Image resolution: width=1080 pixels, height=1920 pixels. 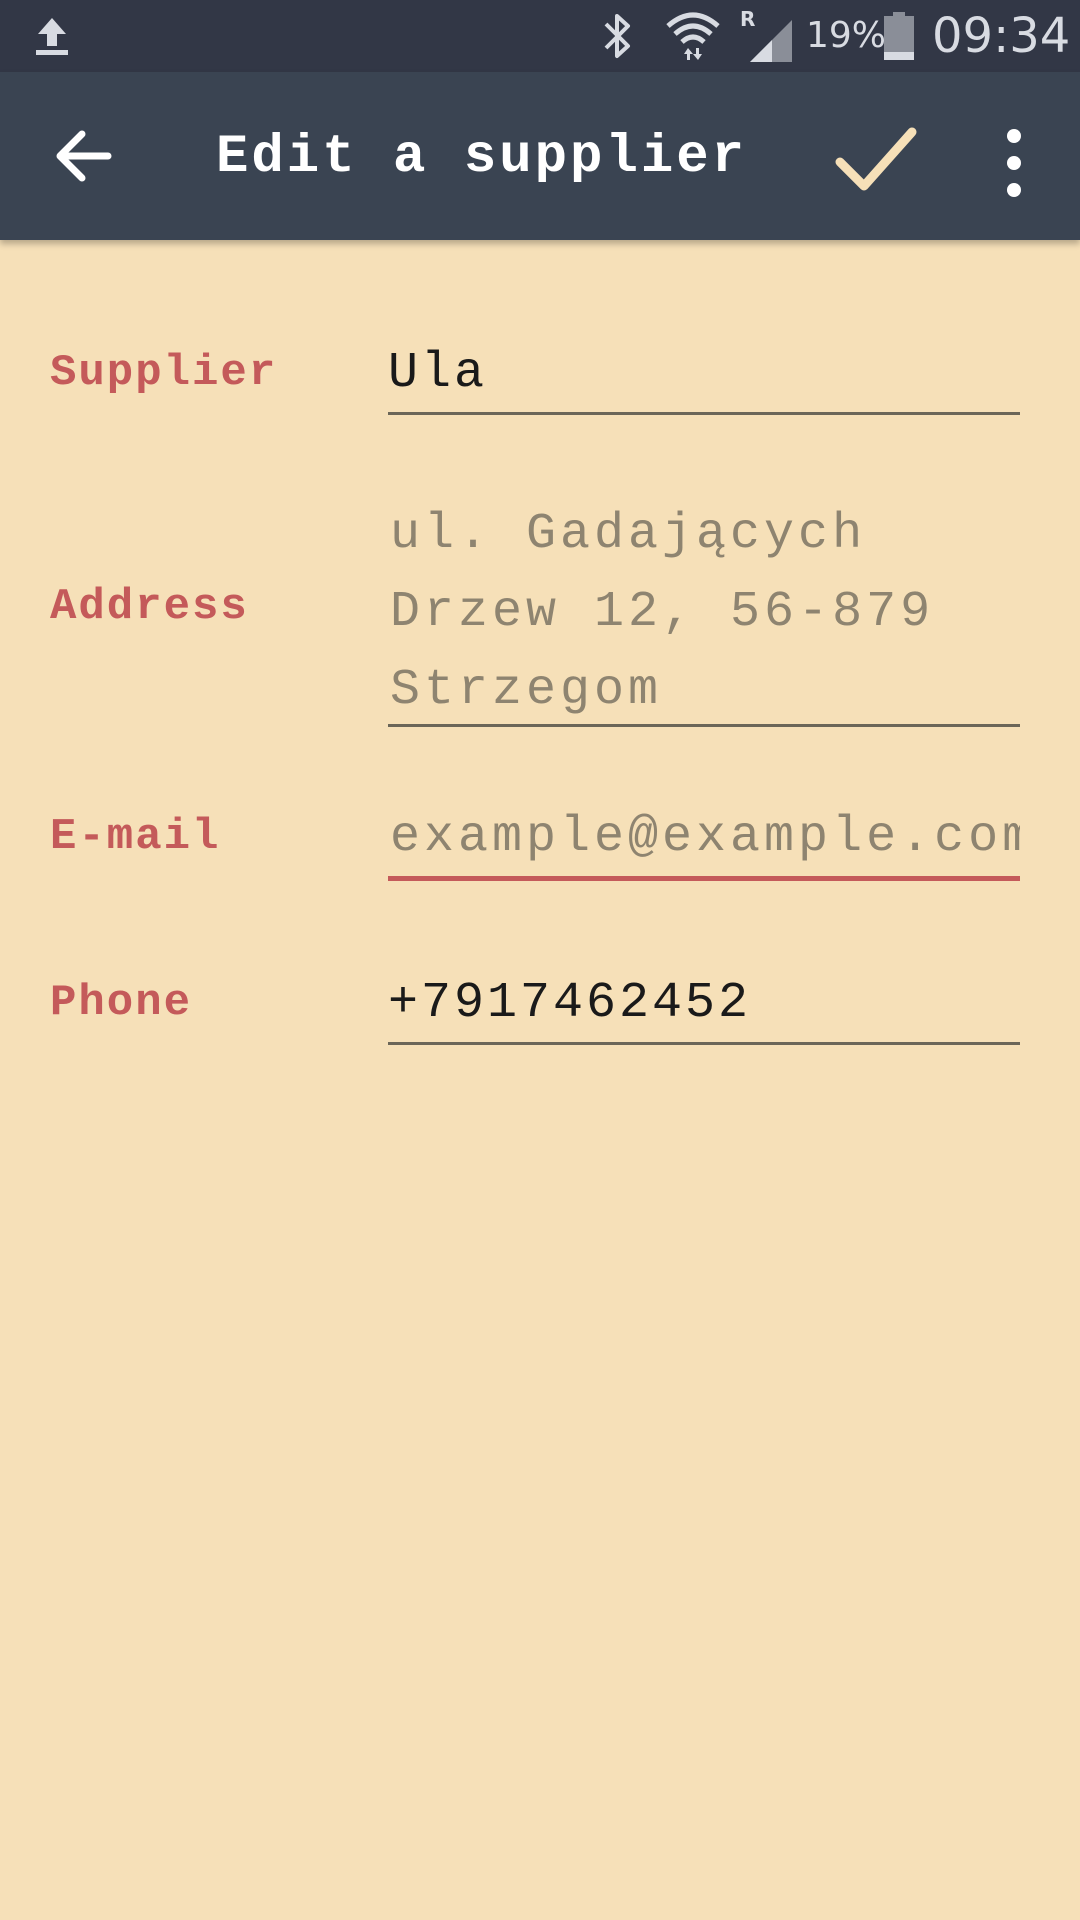 What do you see at coordinates (704, 1003) in the screenshot?
I see `phone-input` at bounding box center [704, 1003].